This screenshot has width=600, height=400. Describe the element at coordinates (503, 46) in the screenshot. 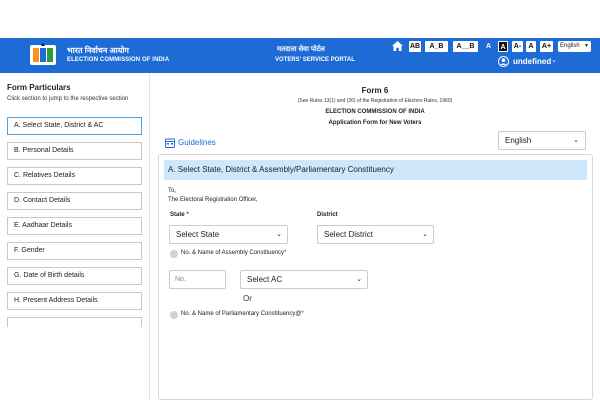

I see `font-dark-button: A` at that location.